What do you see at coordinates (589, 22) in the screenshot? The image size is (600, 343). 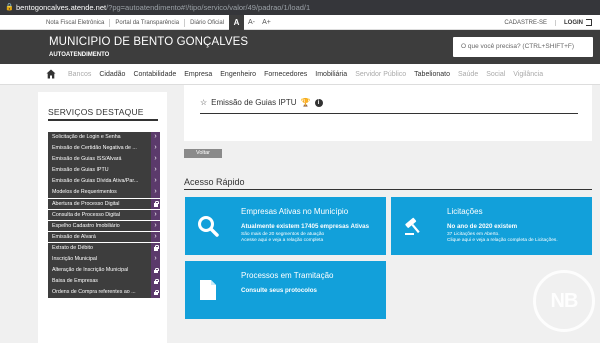 I see `login-icon` at bounding box center [589, 22].